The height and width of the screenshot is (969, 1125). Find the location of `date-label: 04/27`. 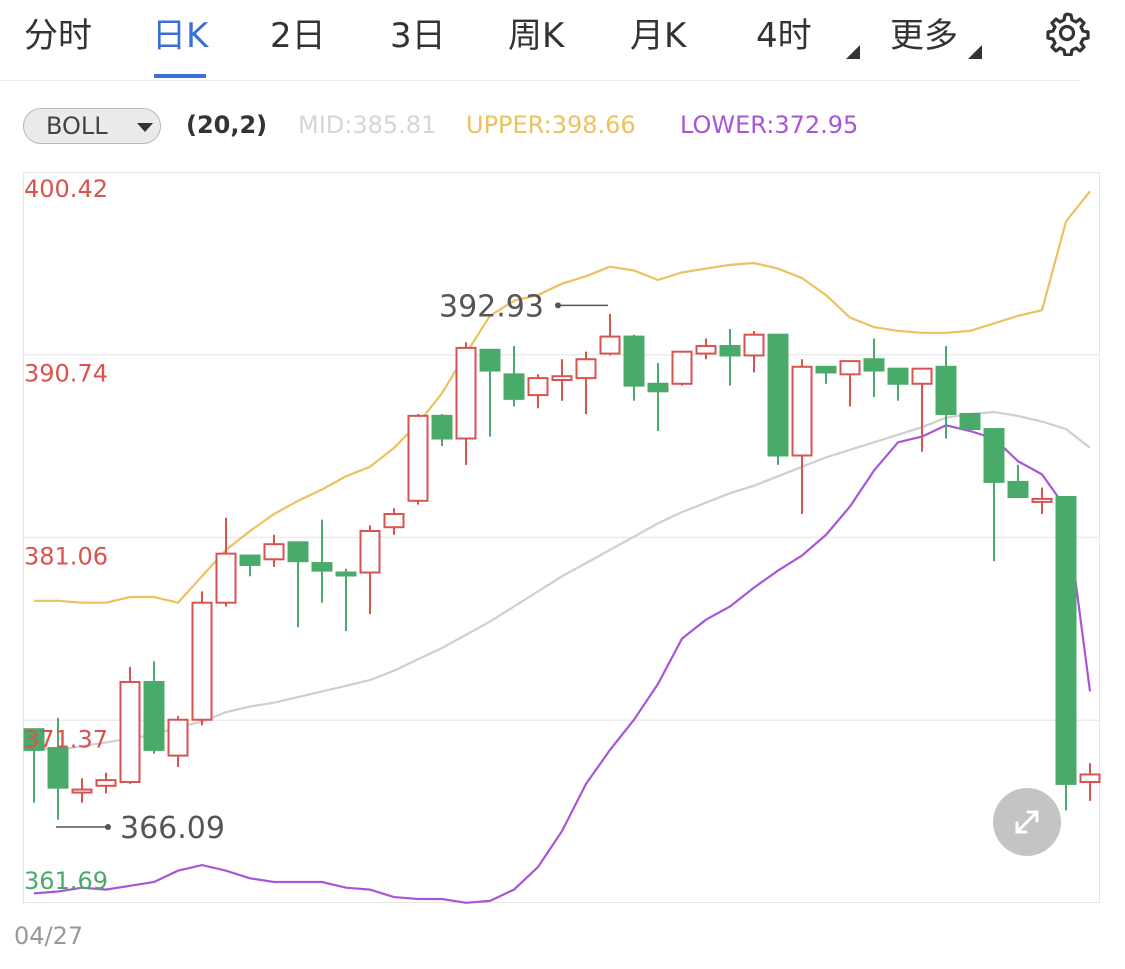

date-label: 04/27 is located at coordinates (49, 936).